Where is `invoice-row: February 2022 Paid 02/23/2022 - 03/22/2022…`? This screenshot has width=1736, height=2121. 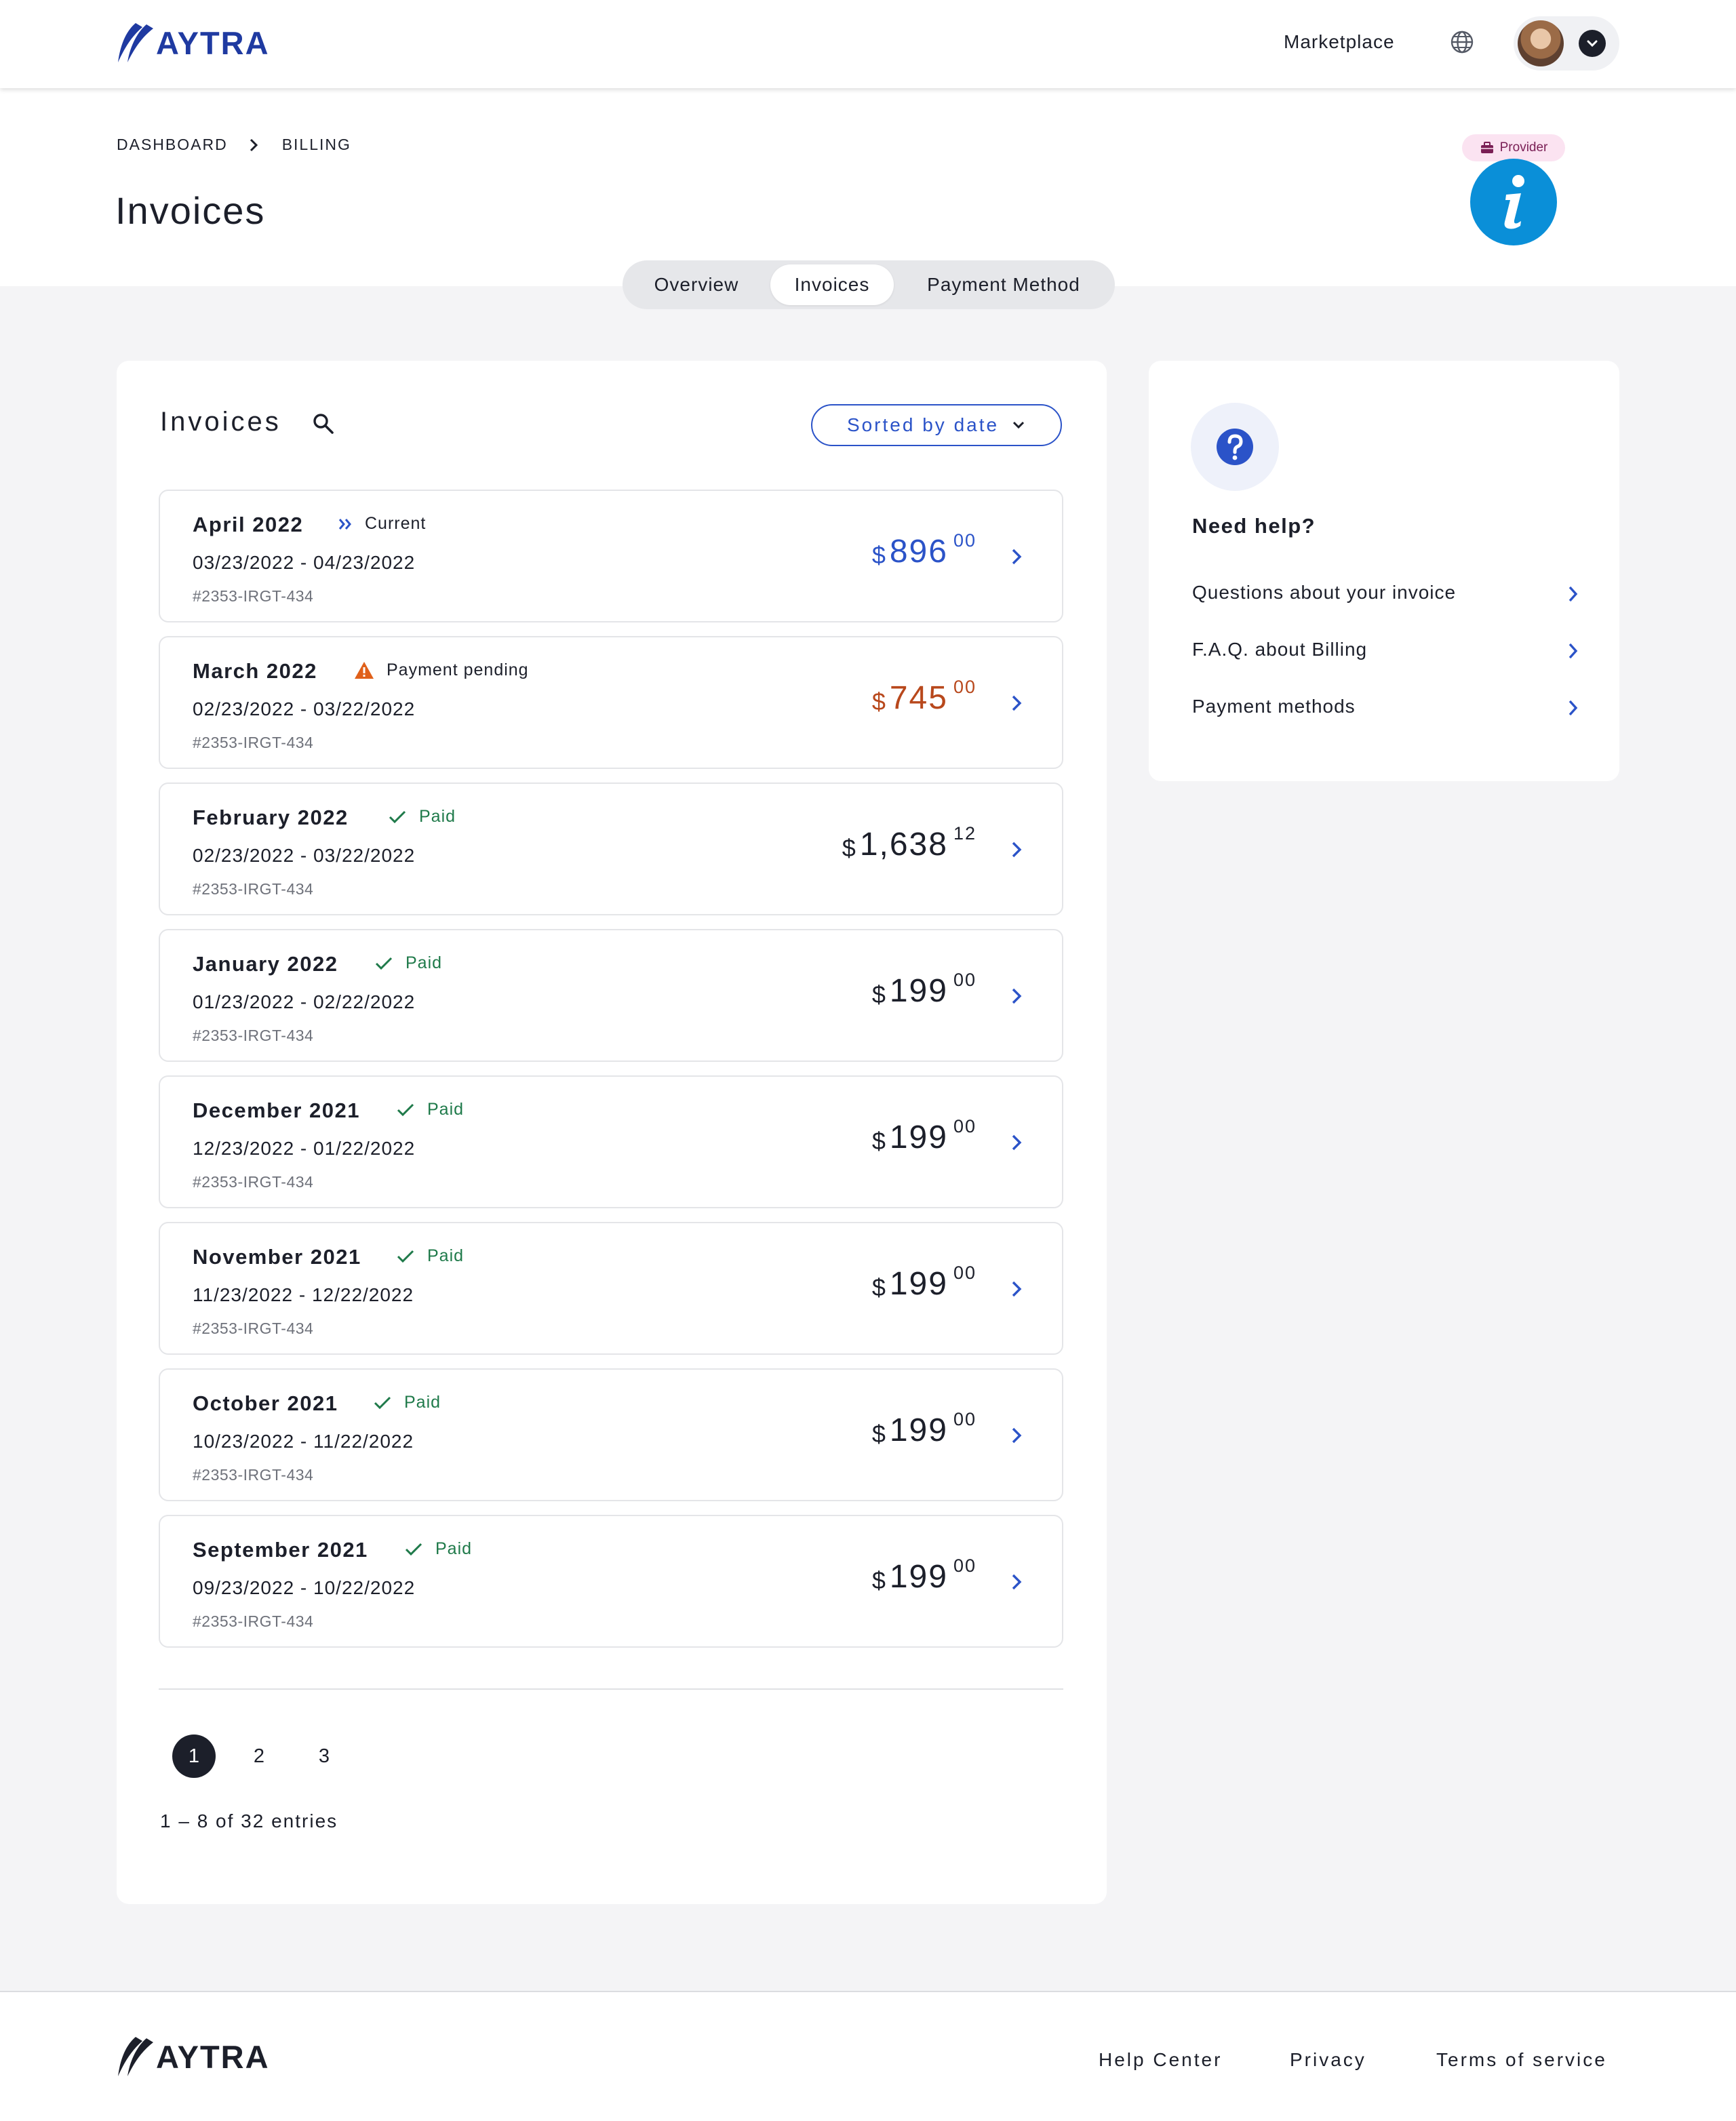
invoice-row: February 2022 Paid 02/23/2022 - 03/22/2022… is located at coordinates (611, 849).